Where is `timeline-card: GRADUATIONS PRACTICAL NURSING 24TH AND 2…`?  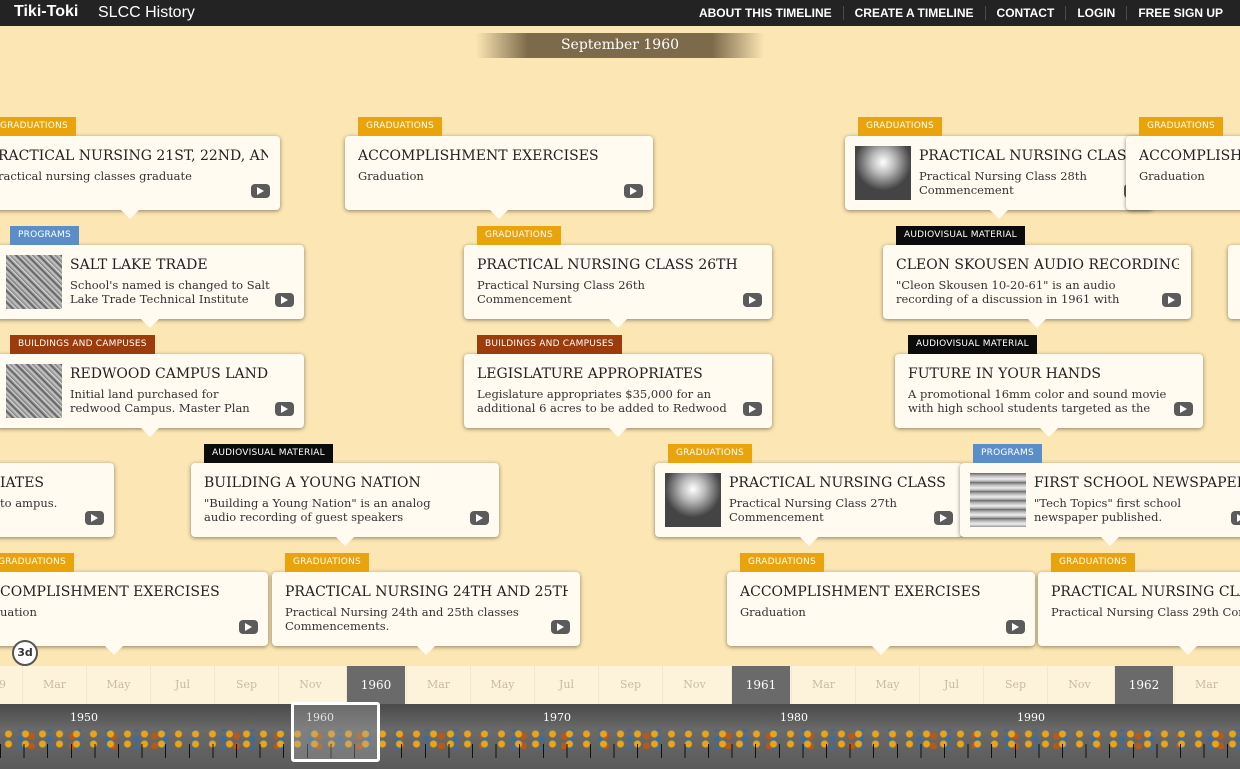 timeline-card: GRADUATIONS PRACTICAL NURSING 24TH AND 2… is located at coordinates (426, 604).